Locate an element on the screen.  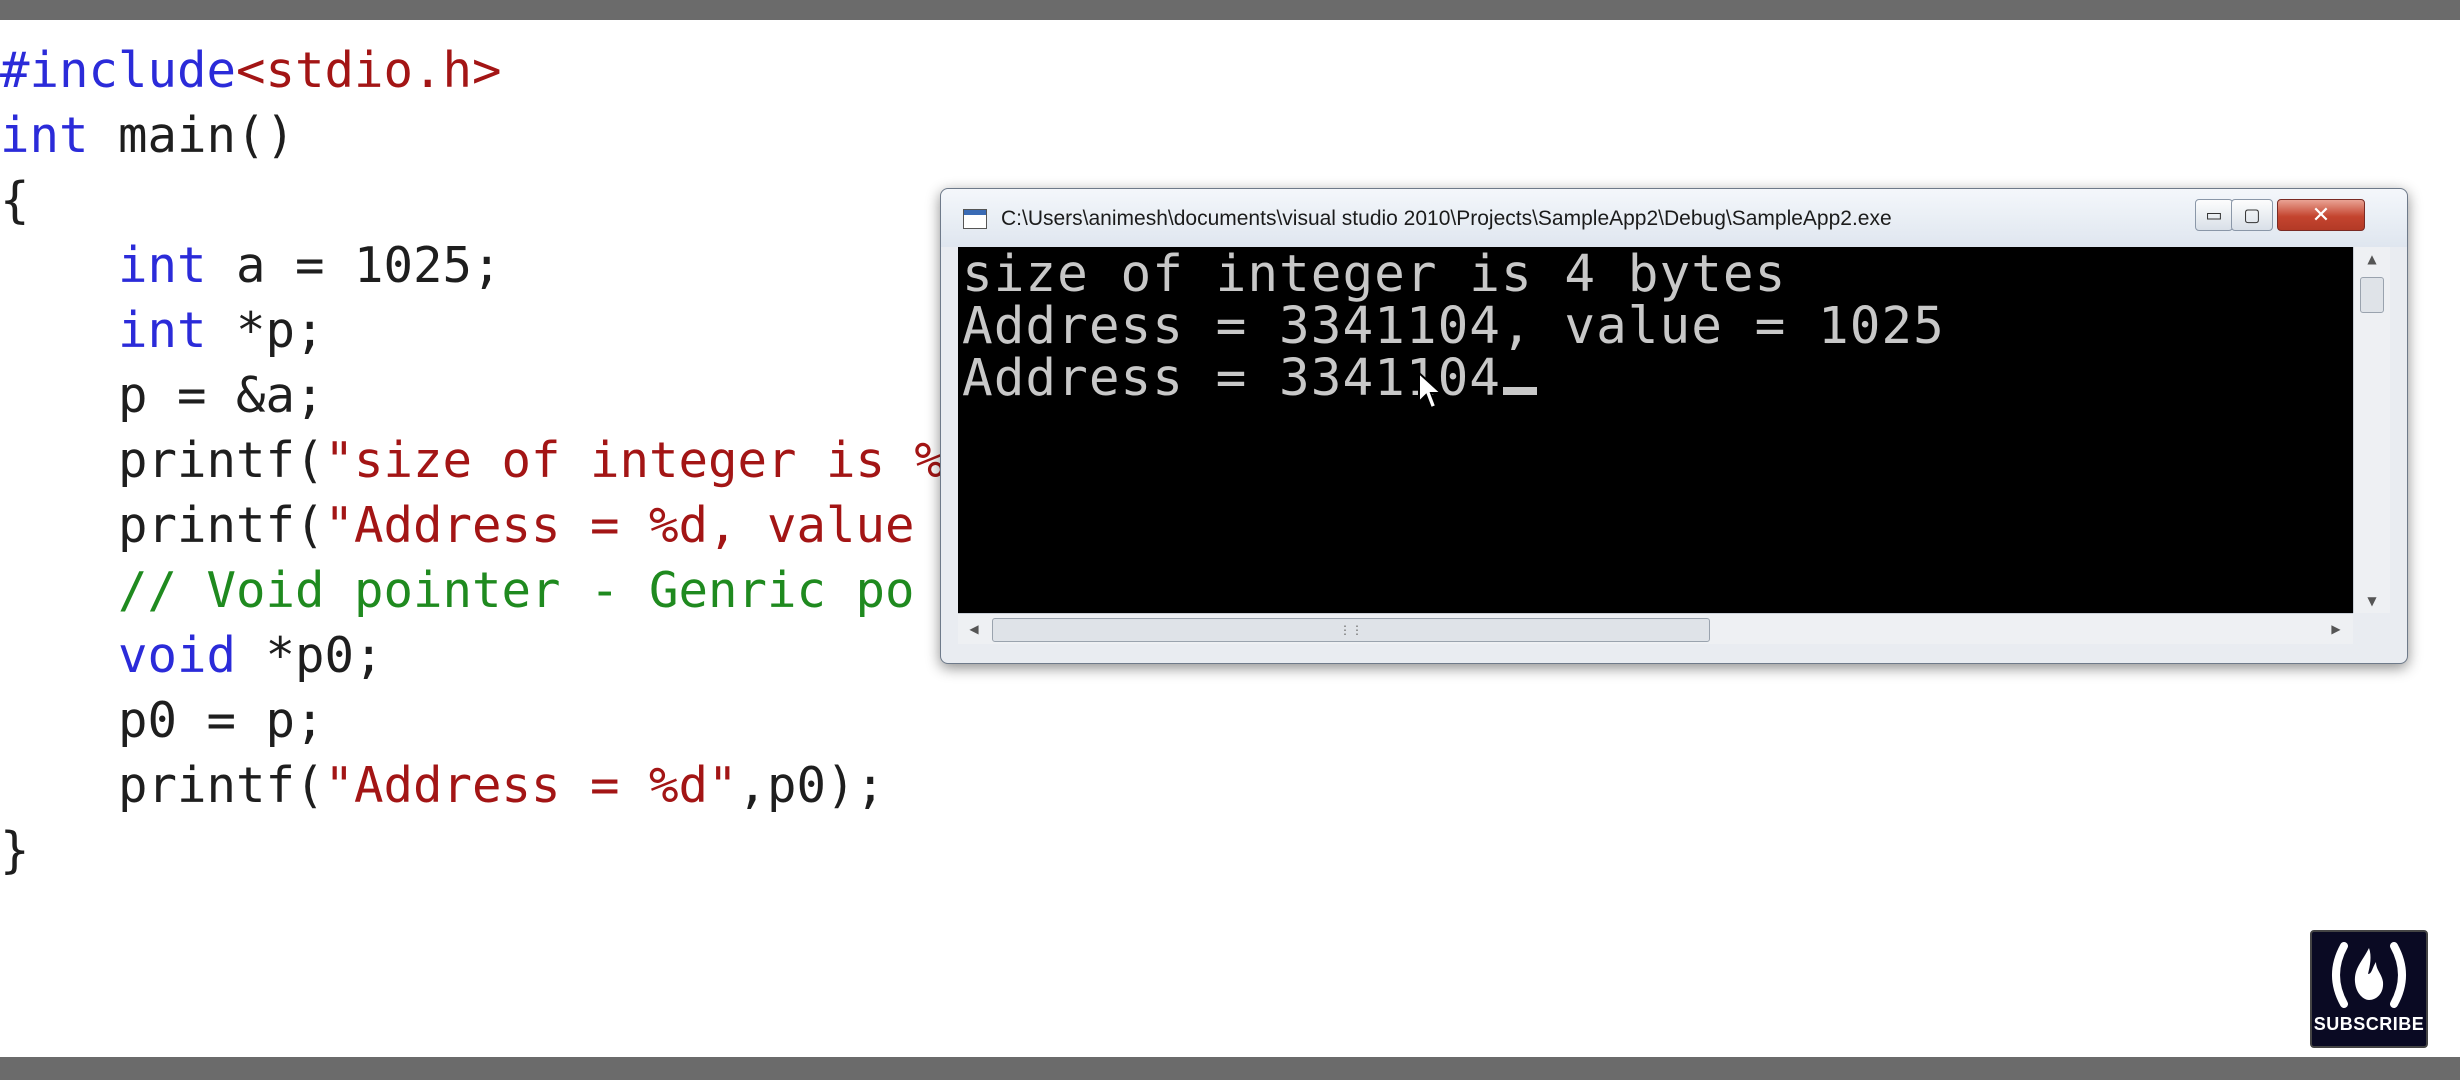
bottom-frame-bar is located at coordinates (1230, 1068).